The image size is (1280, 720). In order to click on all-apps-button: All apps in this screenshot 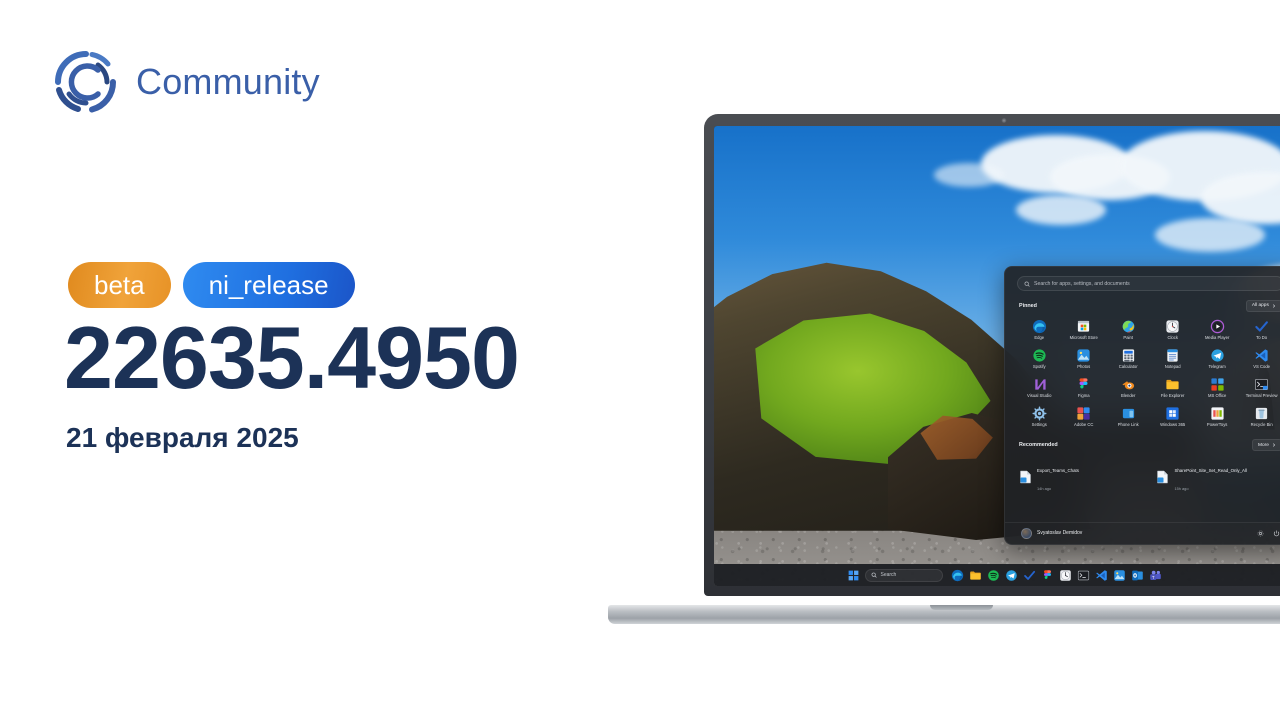, I will do `click(1262, 306)`.